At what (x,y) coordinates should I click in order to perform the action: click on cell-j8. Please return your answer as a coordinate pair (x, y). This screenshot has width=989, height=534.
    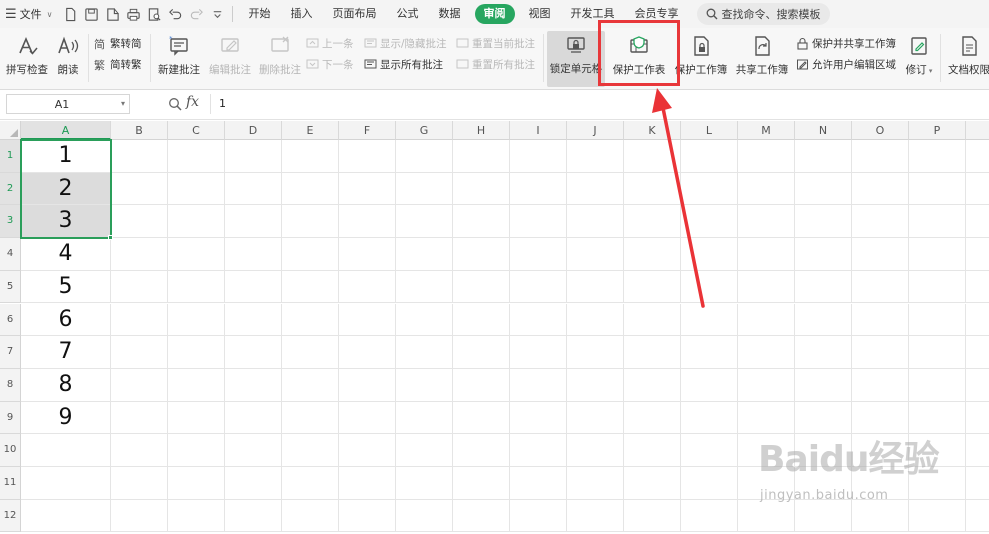
    Looking at the image, I should click on (595, 385).